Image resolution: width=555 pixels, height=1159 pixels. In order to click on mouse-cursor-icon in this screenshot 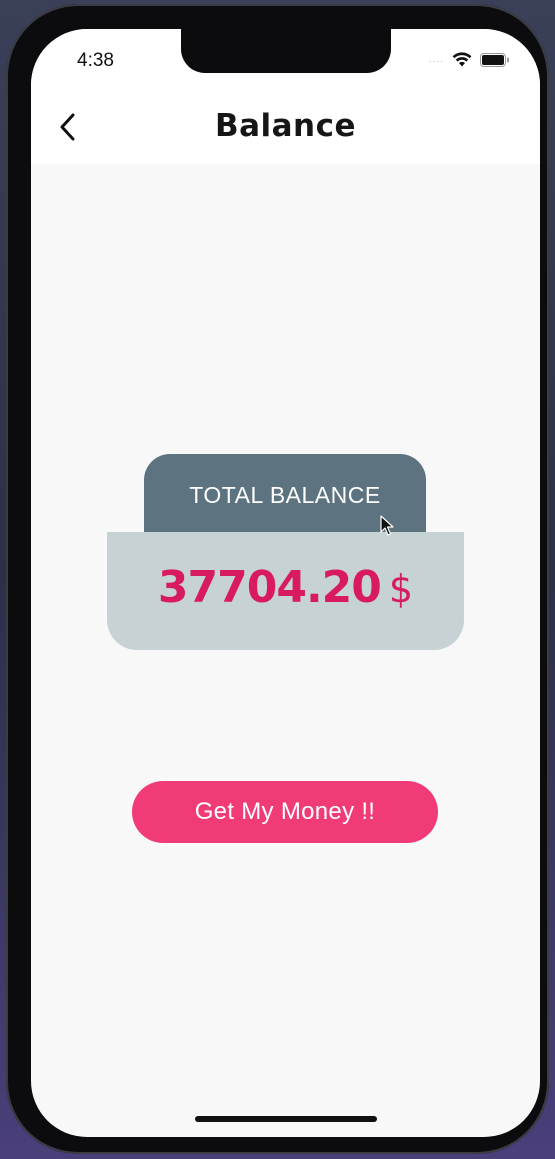, I will do `click(387, 525)`.